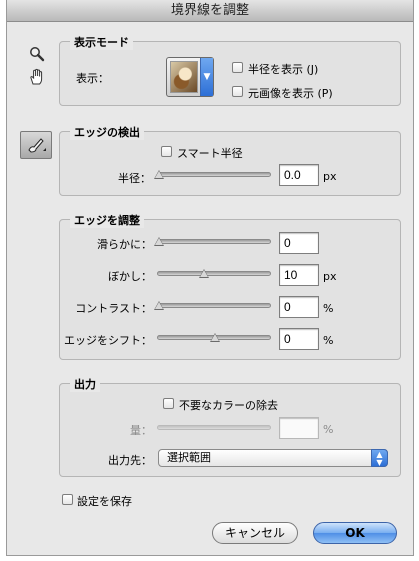  Describe the element at coordinates (104, 501) in the screenshot. I see `remember-settings-label: 設定を保存` at that location.